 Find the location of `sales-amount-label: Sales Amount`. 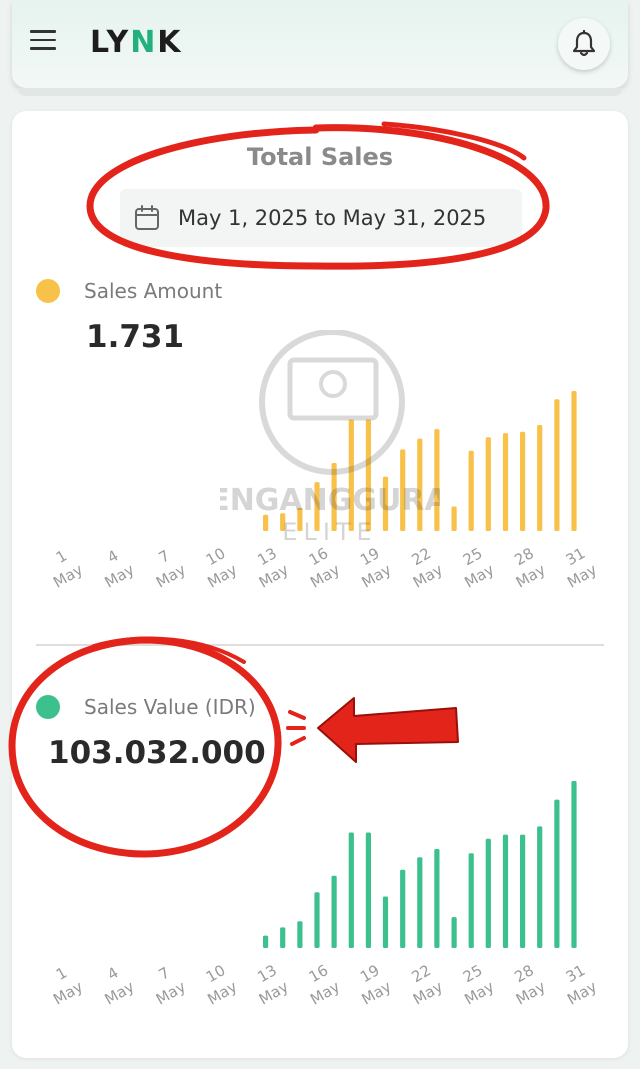

sales-amount-label: Sales Amount is located at coordinates (153, 291).